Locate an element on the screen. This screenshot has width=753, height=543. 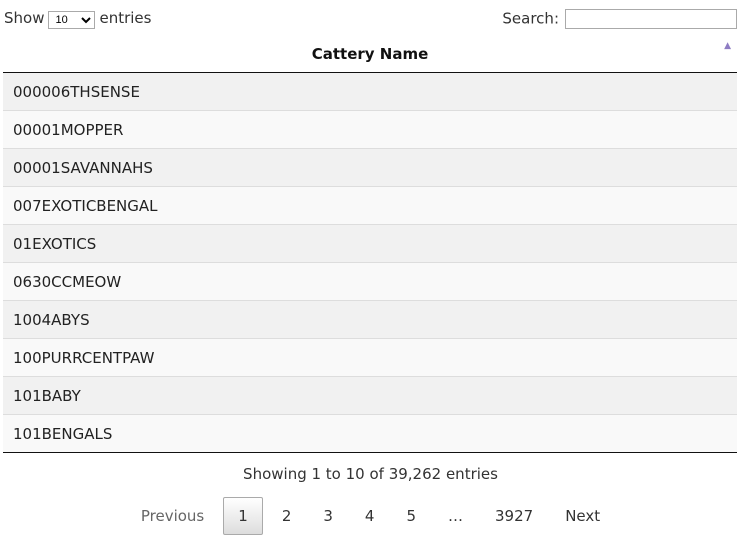
length-control: Show 10 entries is located at coordinates (77, 19).